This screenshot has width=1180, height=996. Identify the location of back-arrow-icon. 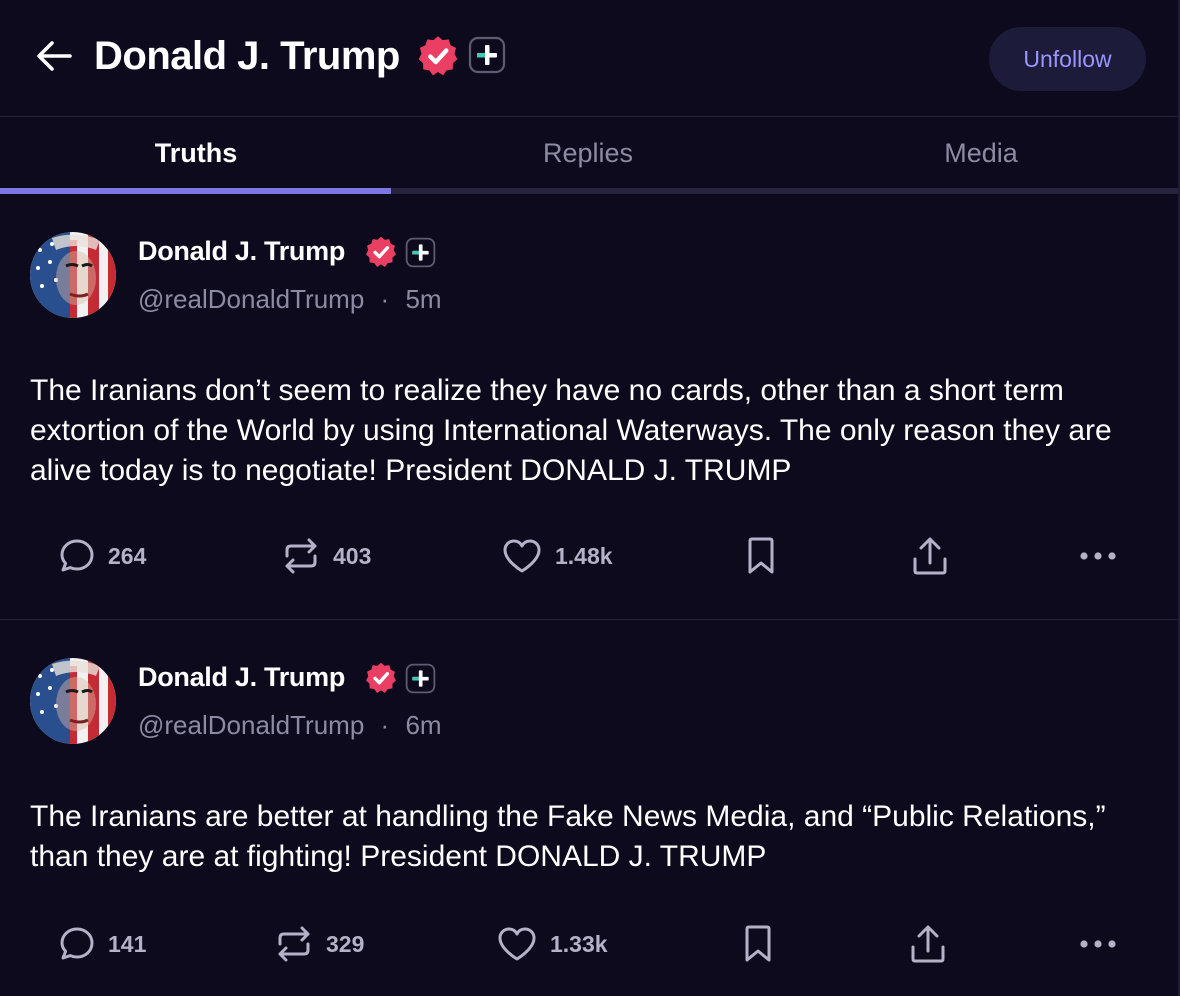
(54, 56).